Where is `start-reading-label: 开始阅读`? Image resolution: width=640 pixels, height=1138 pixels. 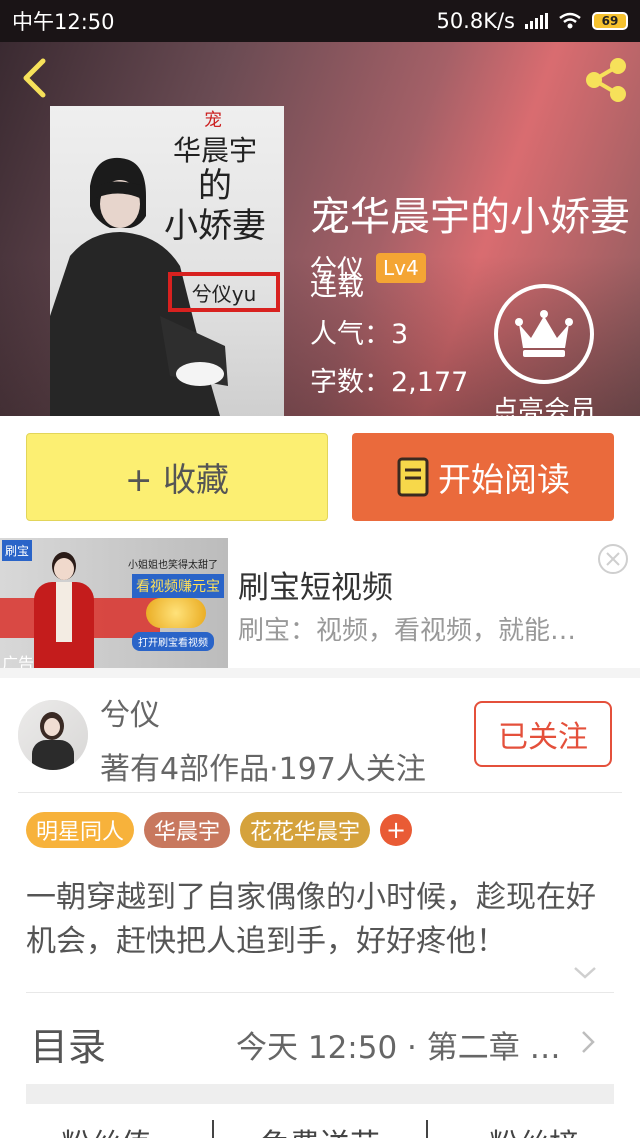
start-reading-label: 开始阅读 is located at coordinates (504, 479).